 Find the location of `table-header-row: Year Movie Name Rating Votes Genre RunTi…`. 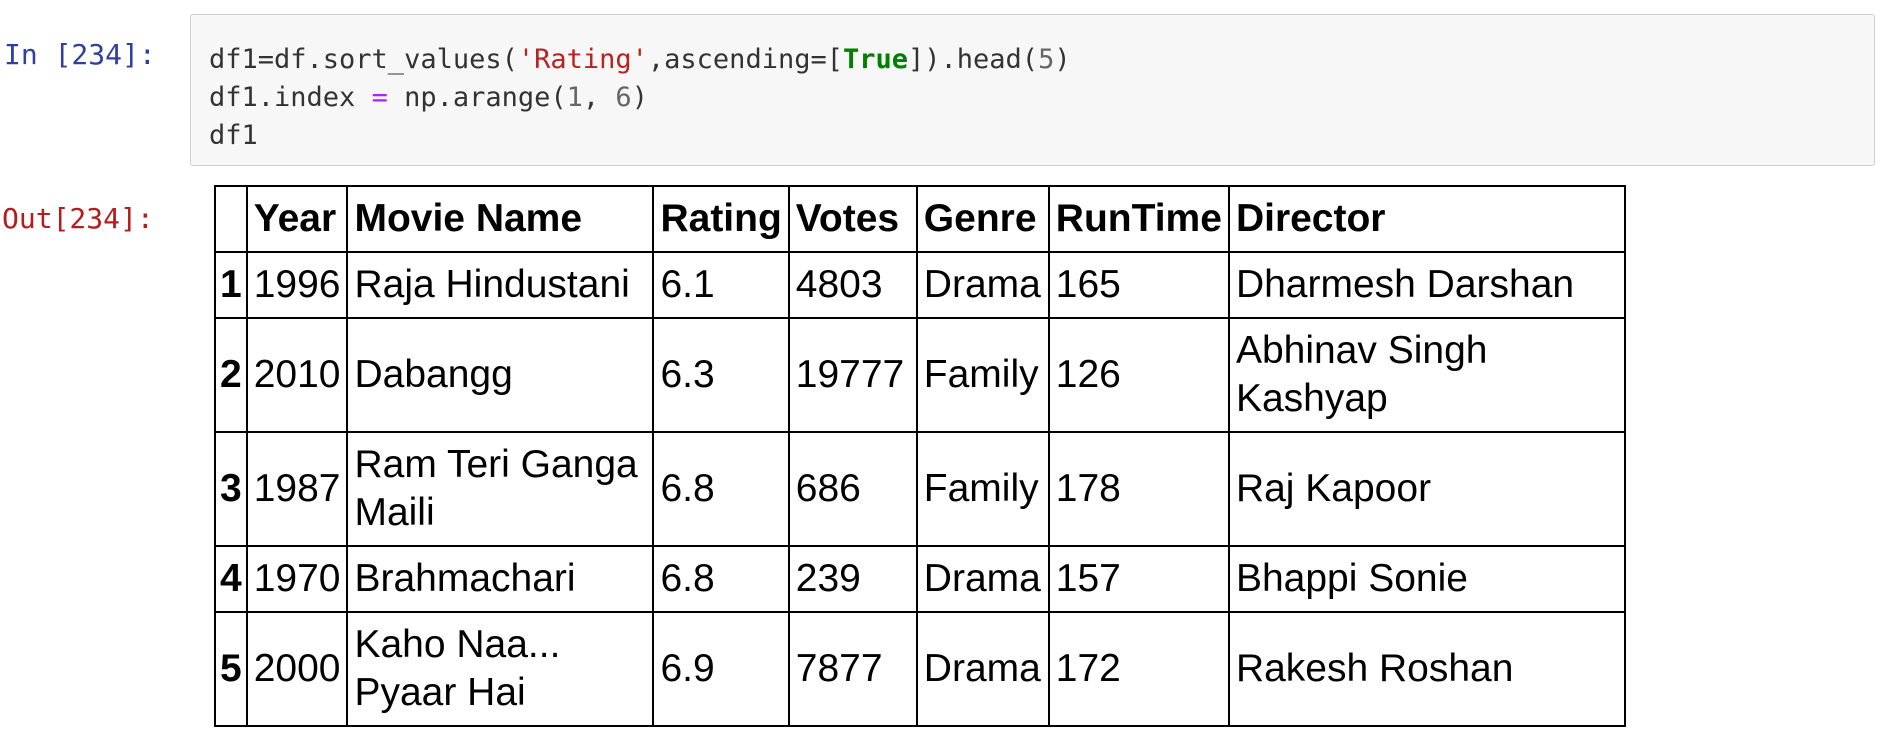

table-header-row: Year Movie Name Rating Votes Genre RunTi… is located at coordinates (920, 219).